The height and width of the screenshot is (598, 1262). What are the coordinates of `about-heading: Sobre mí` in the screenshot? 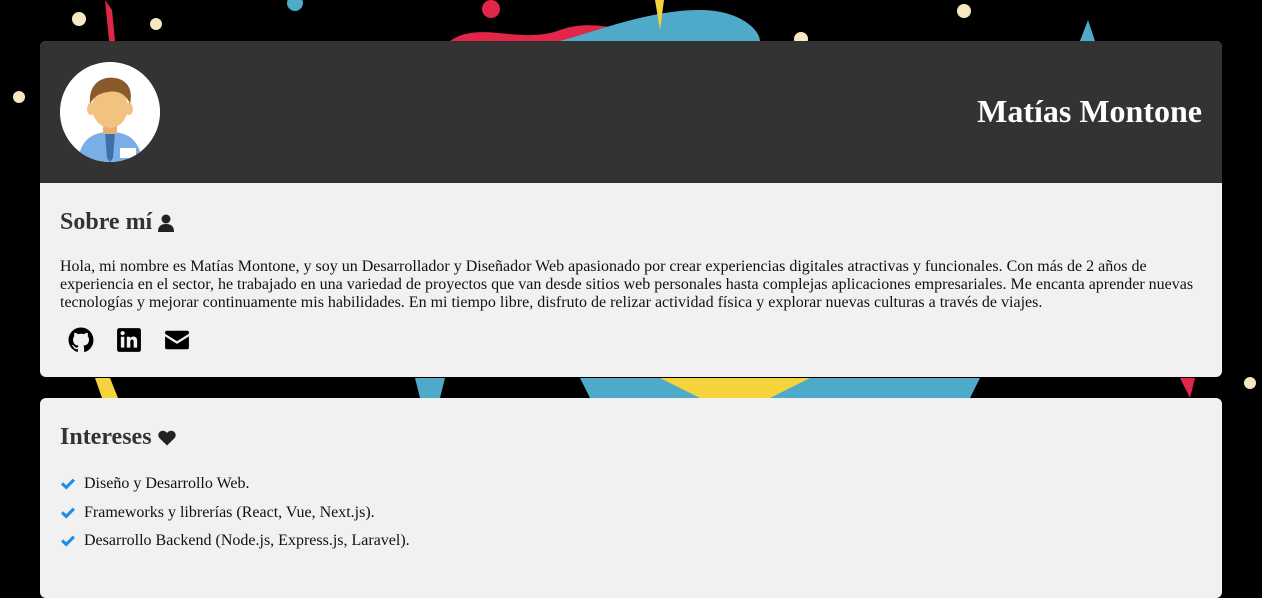 It's located at (117, 222).